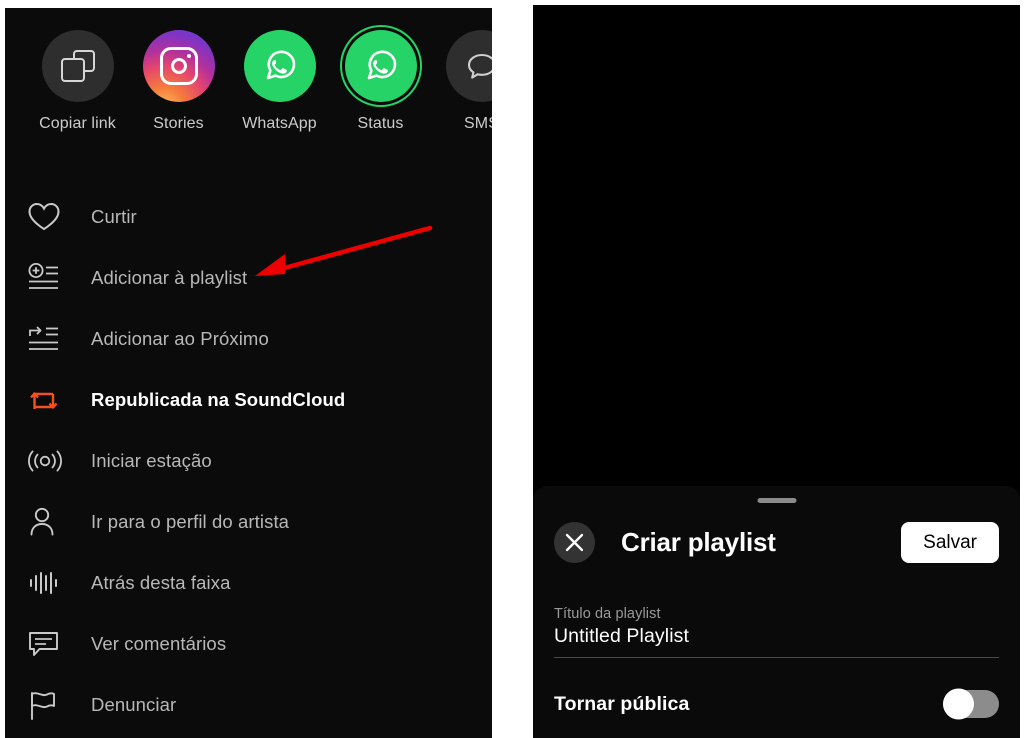 The image size is (1024, 738). What do you see at coordinates (114, 216) in the screenshot?
I see `menu-item-label: Curtir` at bounding box center [114, 216].